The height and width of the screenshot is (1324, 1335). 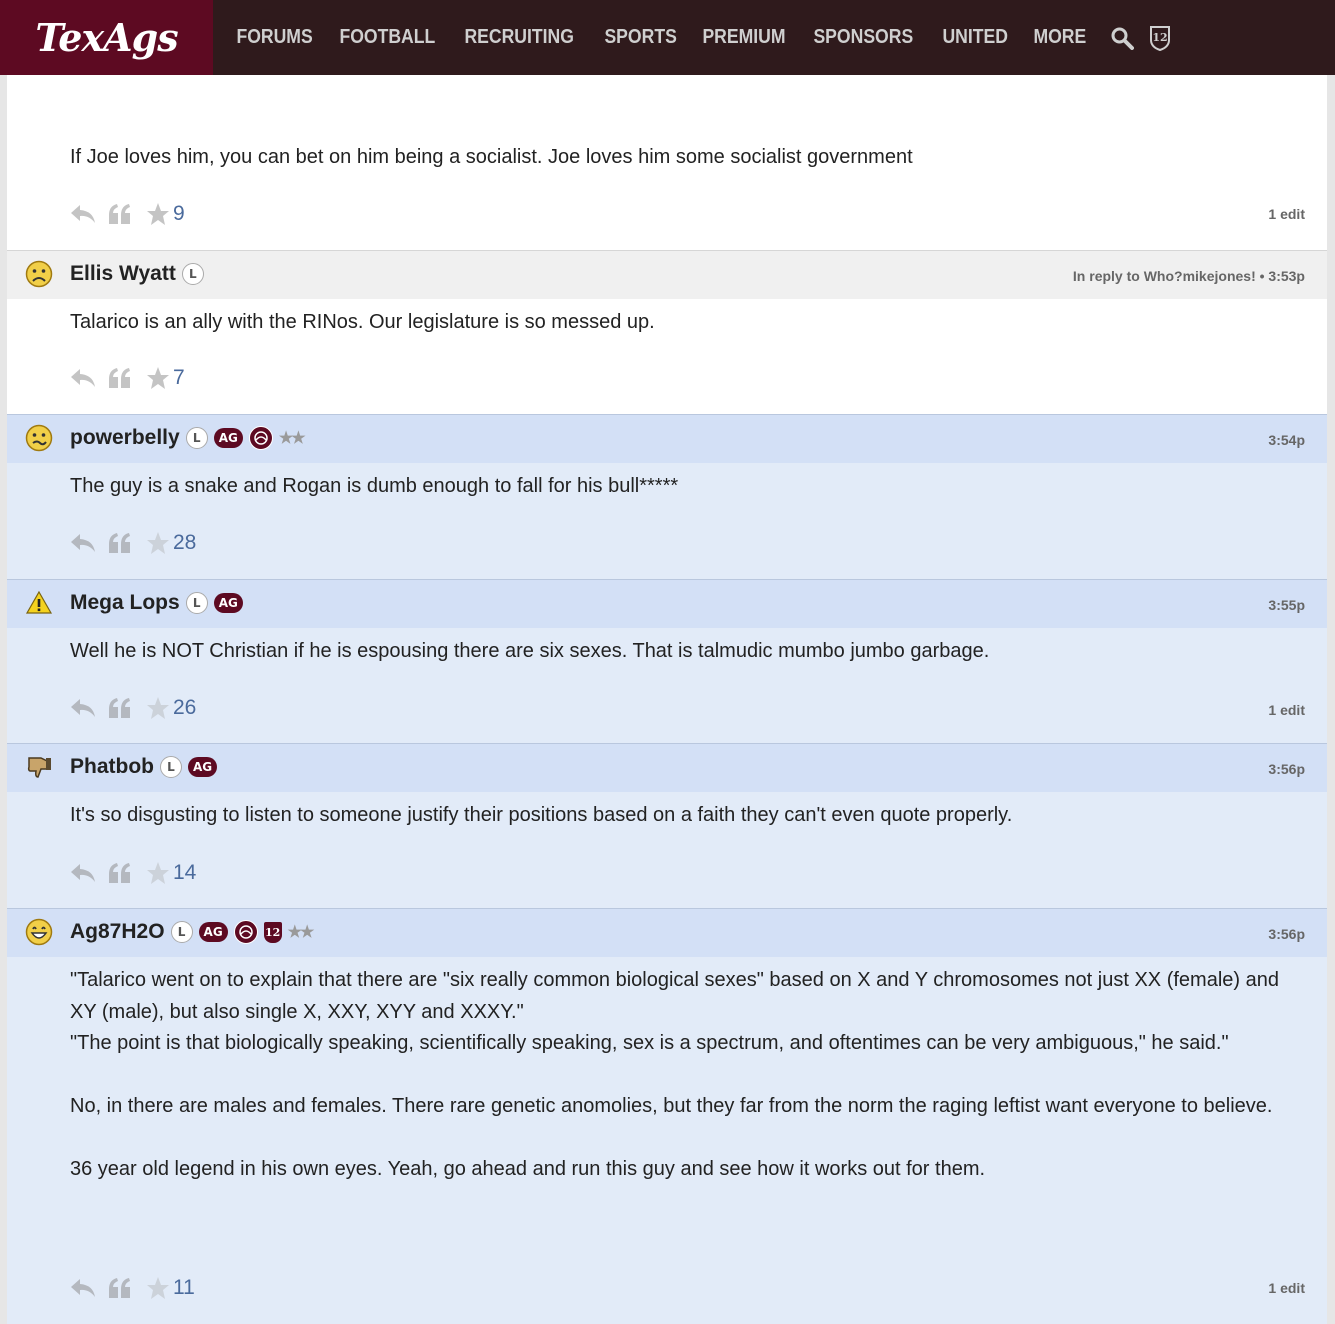 I want to click on nav-sponsors: SPONSORS, so click(x=863, y=37).